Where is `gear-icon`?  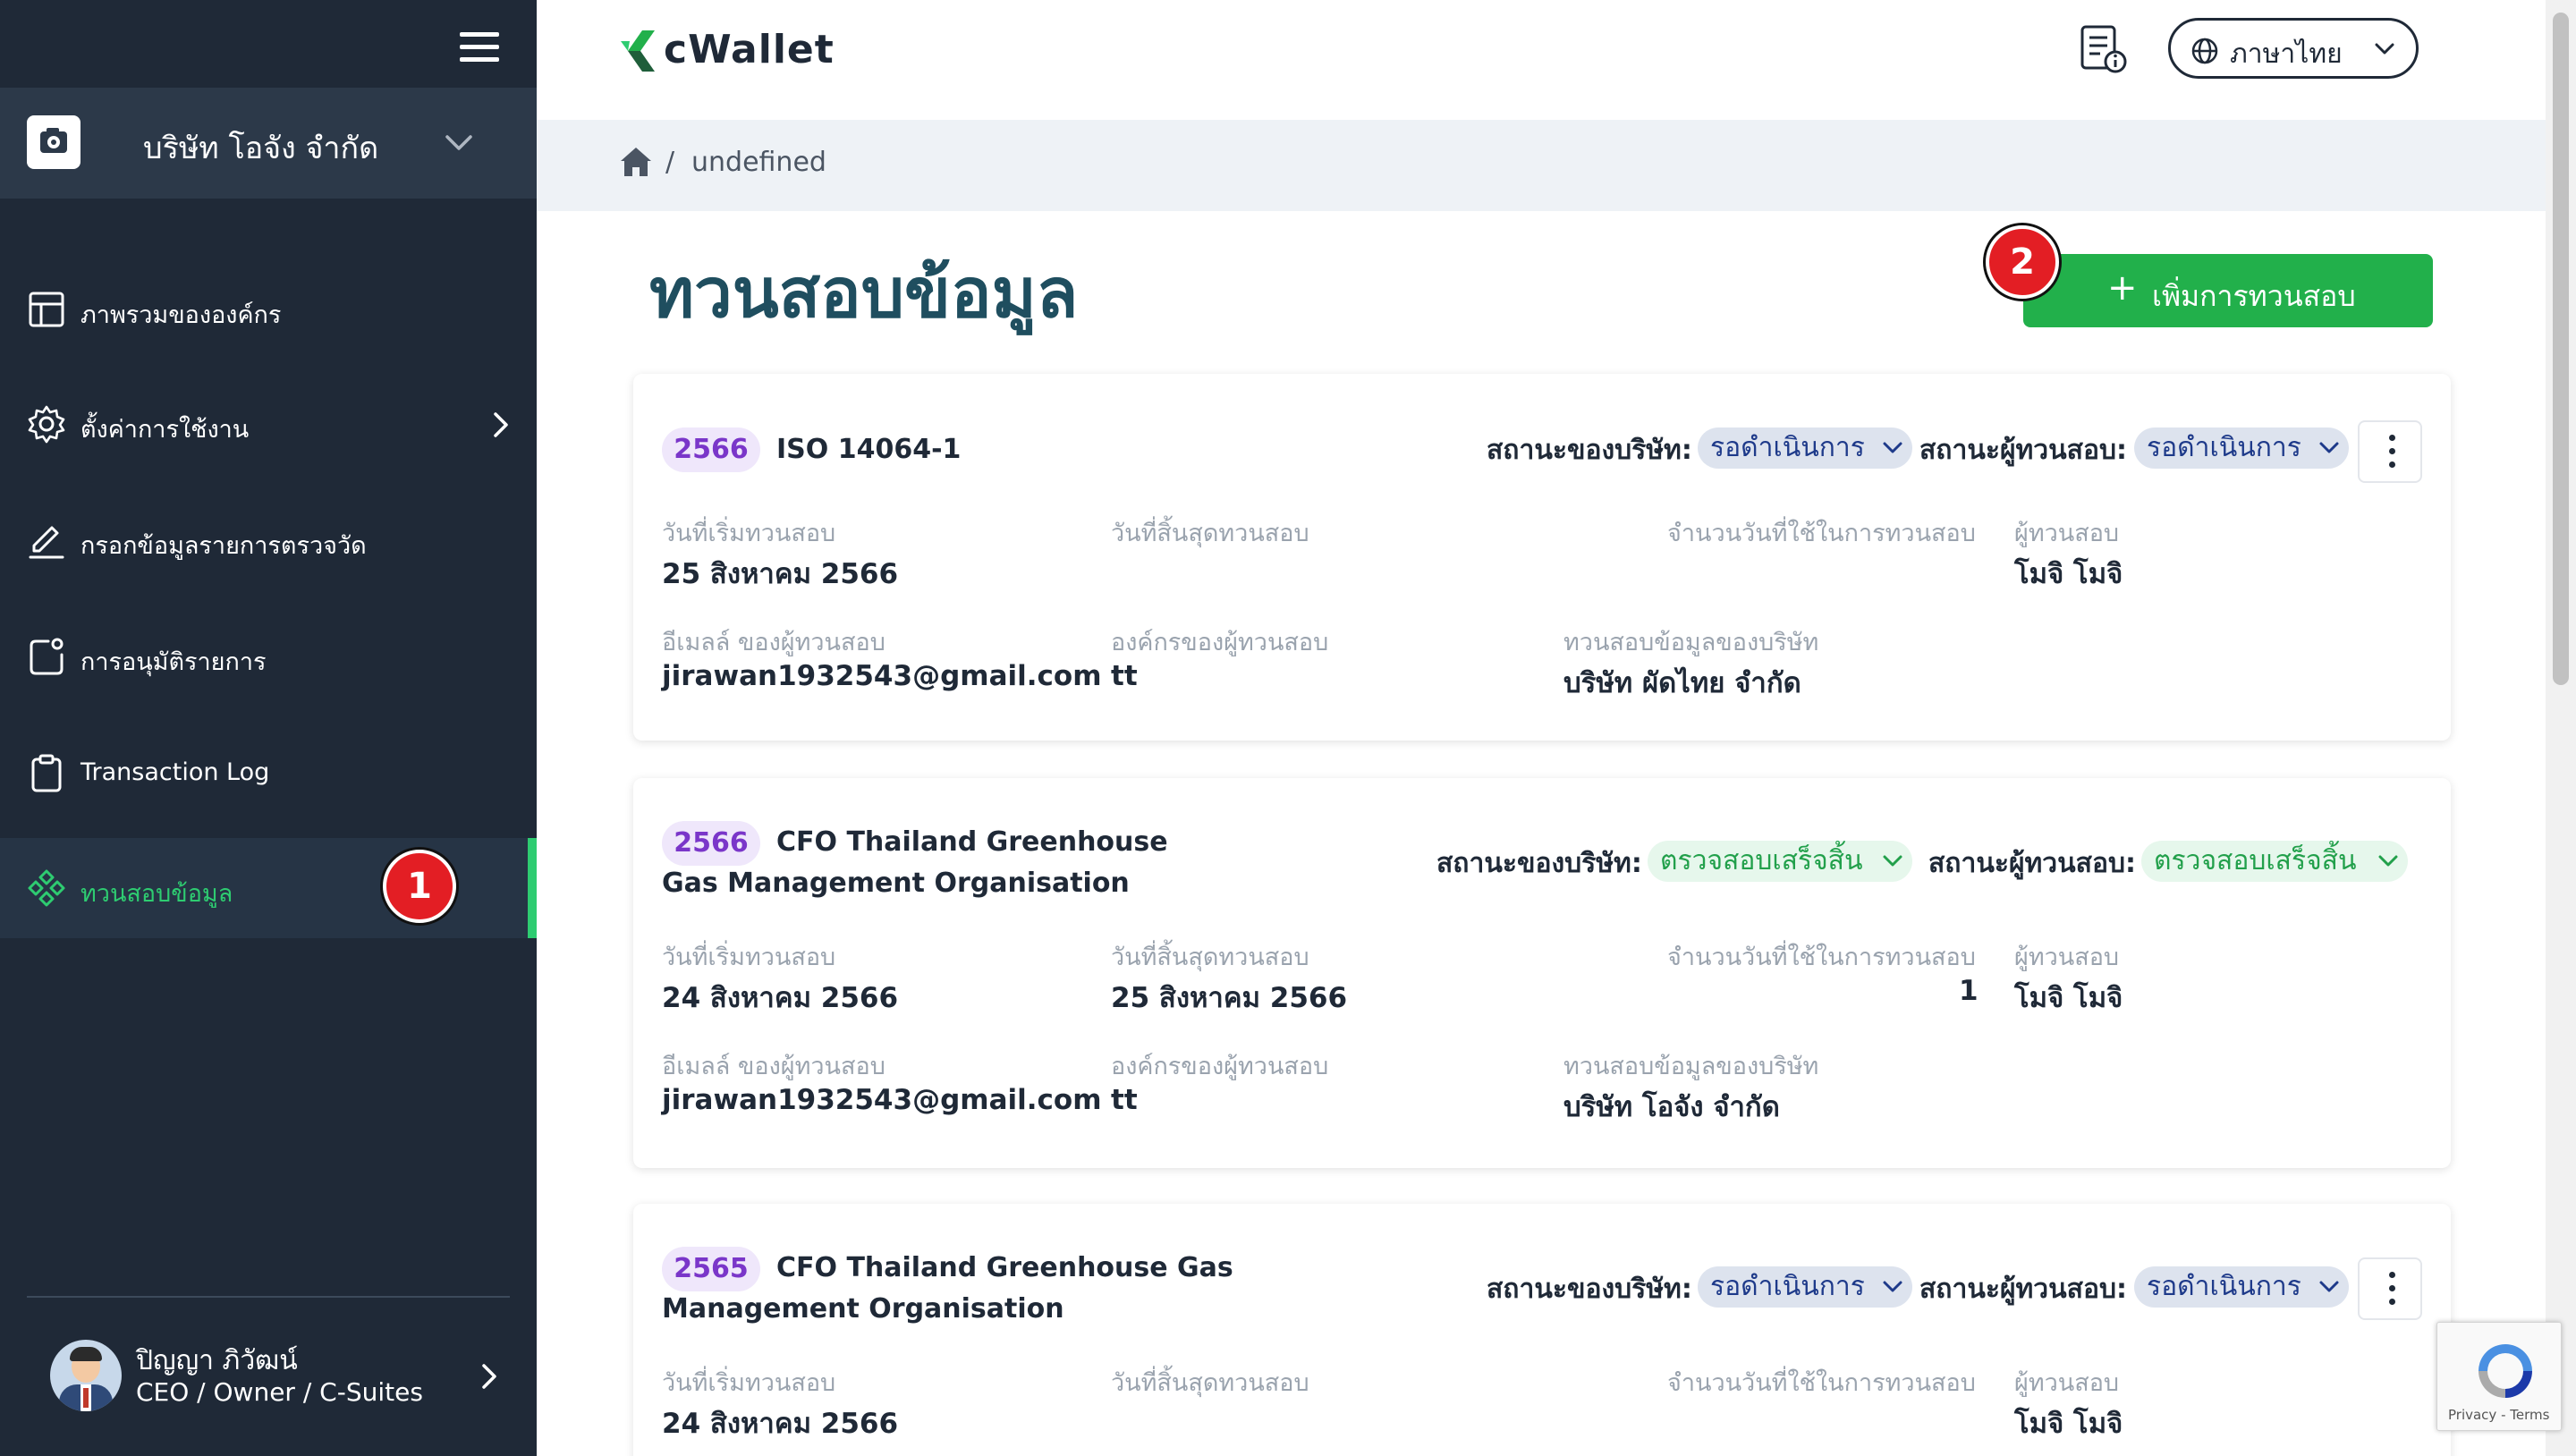
gear-icon is located at coordinates (46, 424).